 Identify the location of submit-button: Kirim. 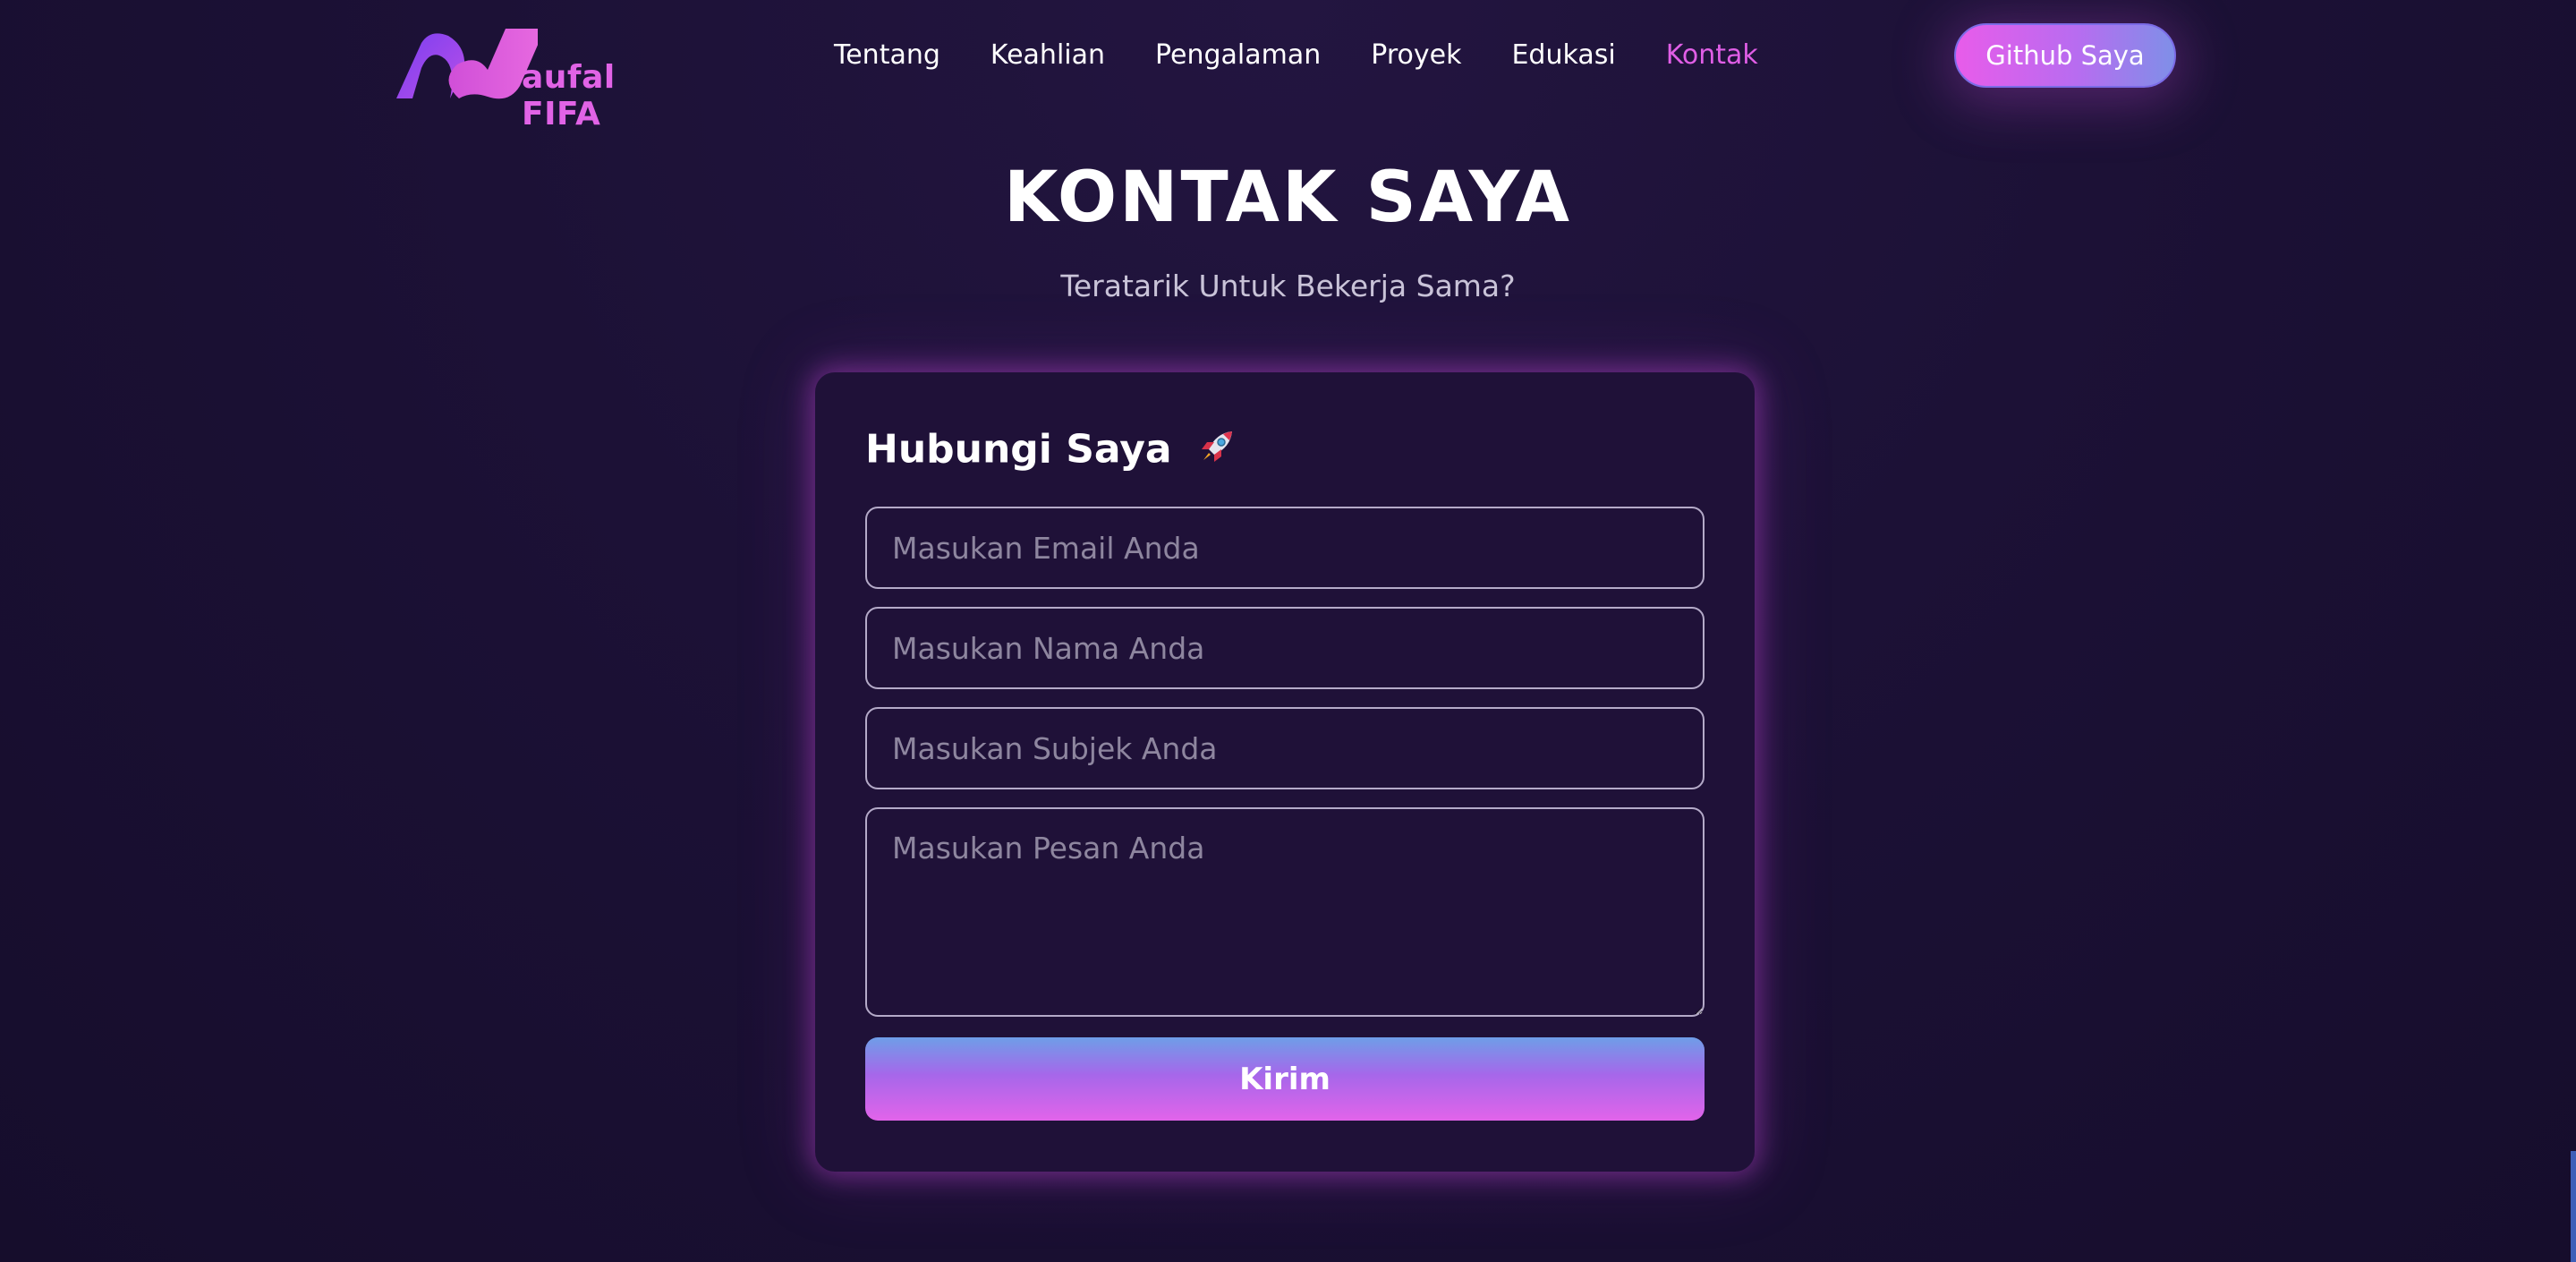
(1285, 1079).